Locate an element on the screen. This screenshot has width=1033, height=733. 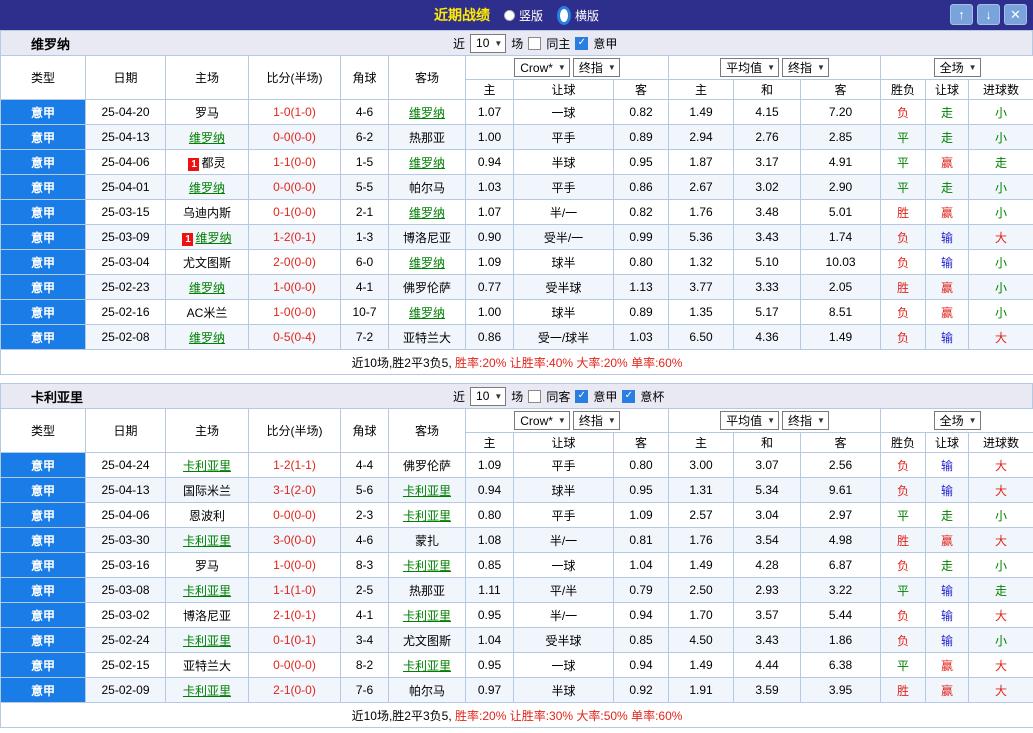
home-team-link: 尤文图斯 is located at coordinates (207, 263).